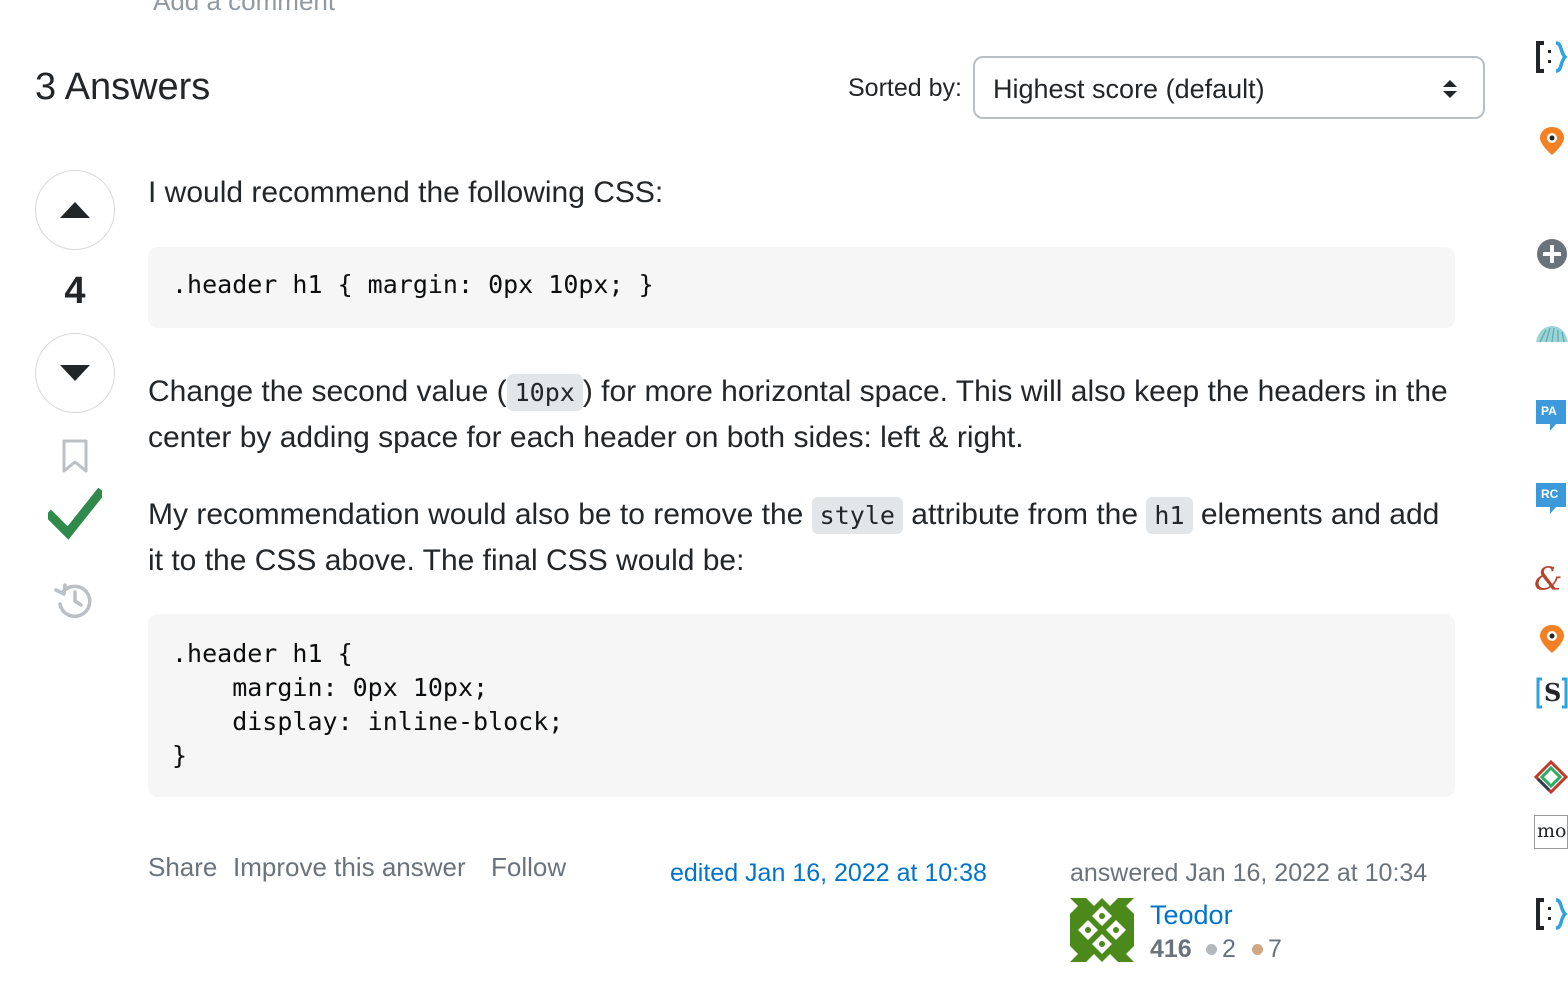  I want to click on inline-code: style, so click(857, 515).